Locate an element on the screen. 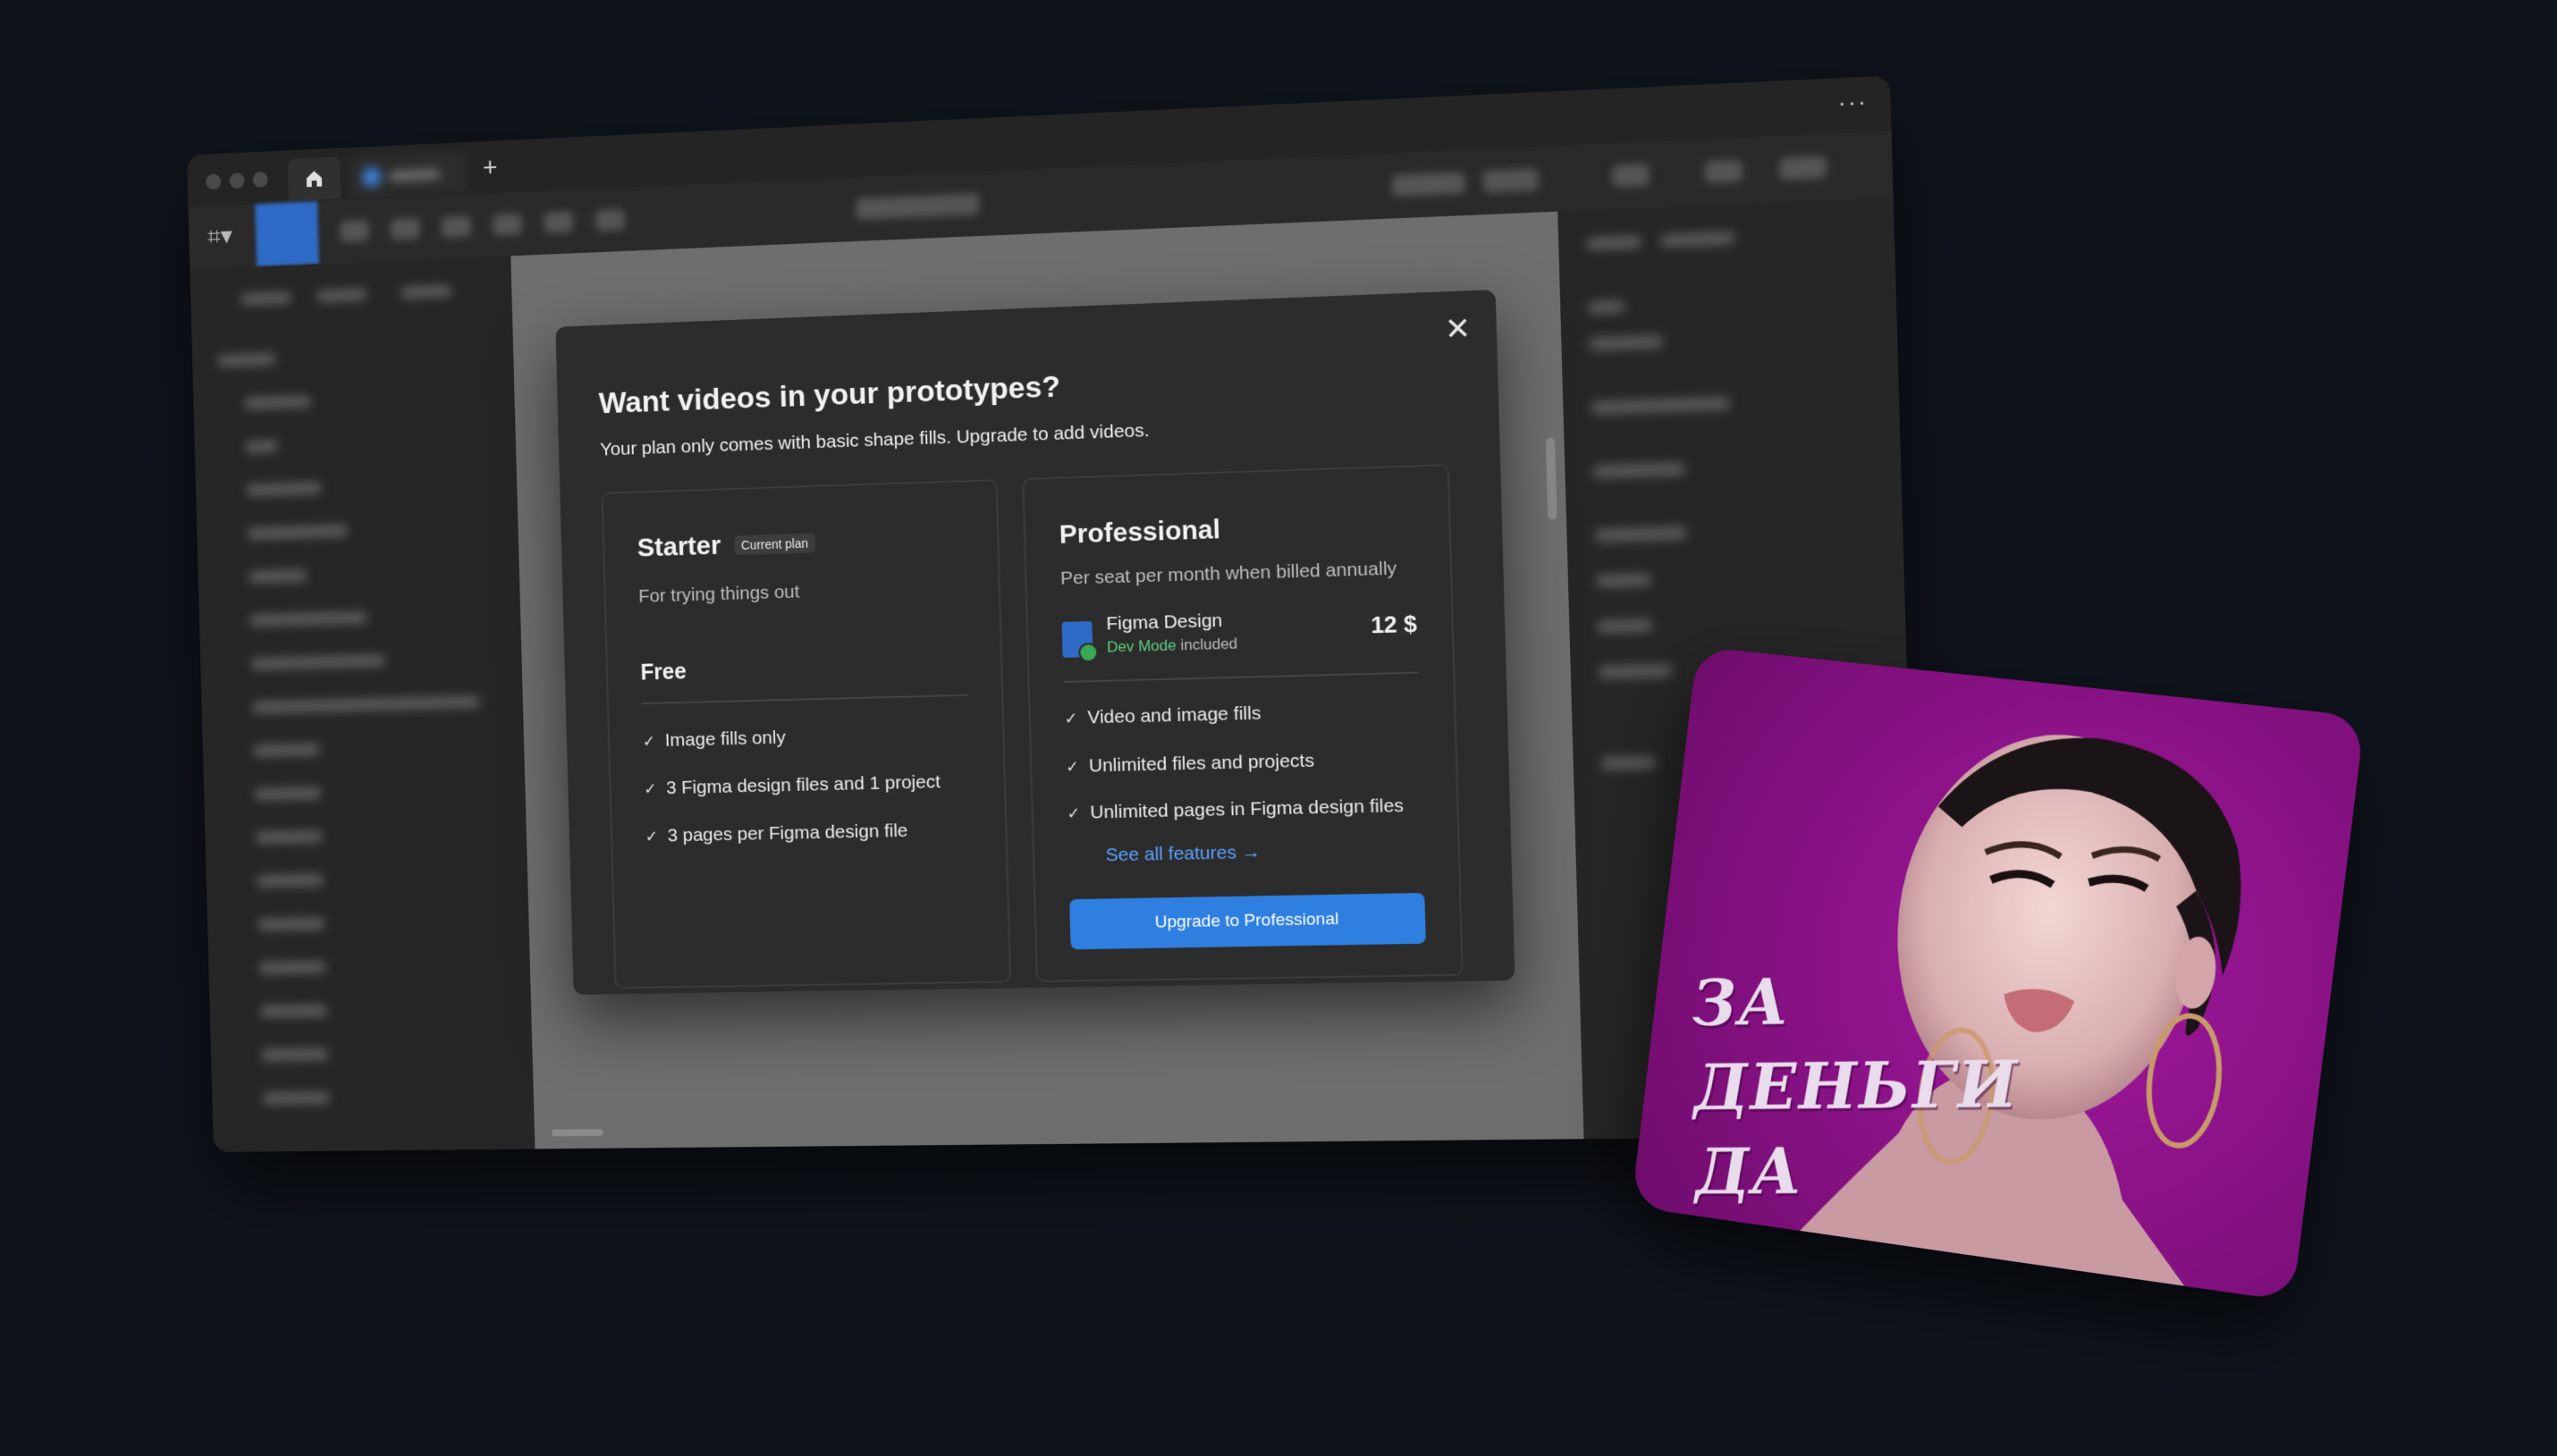 Image resolution: width=2557 pixels, height=1456 pixels. background-color-field is located at coordinates (1626, 342).